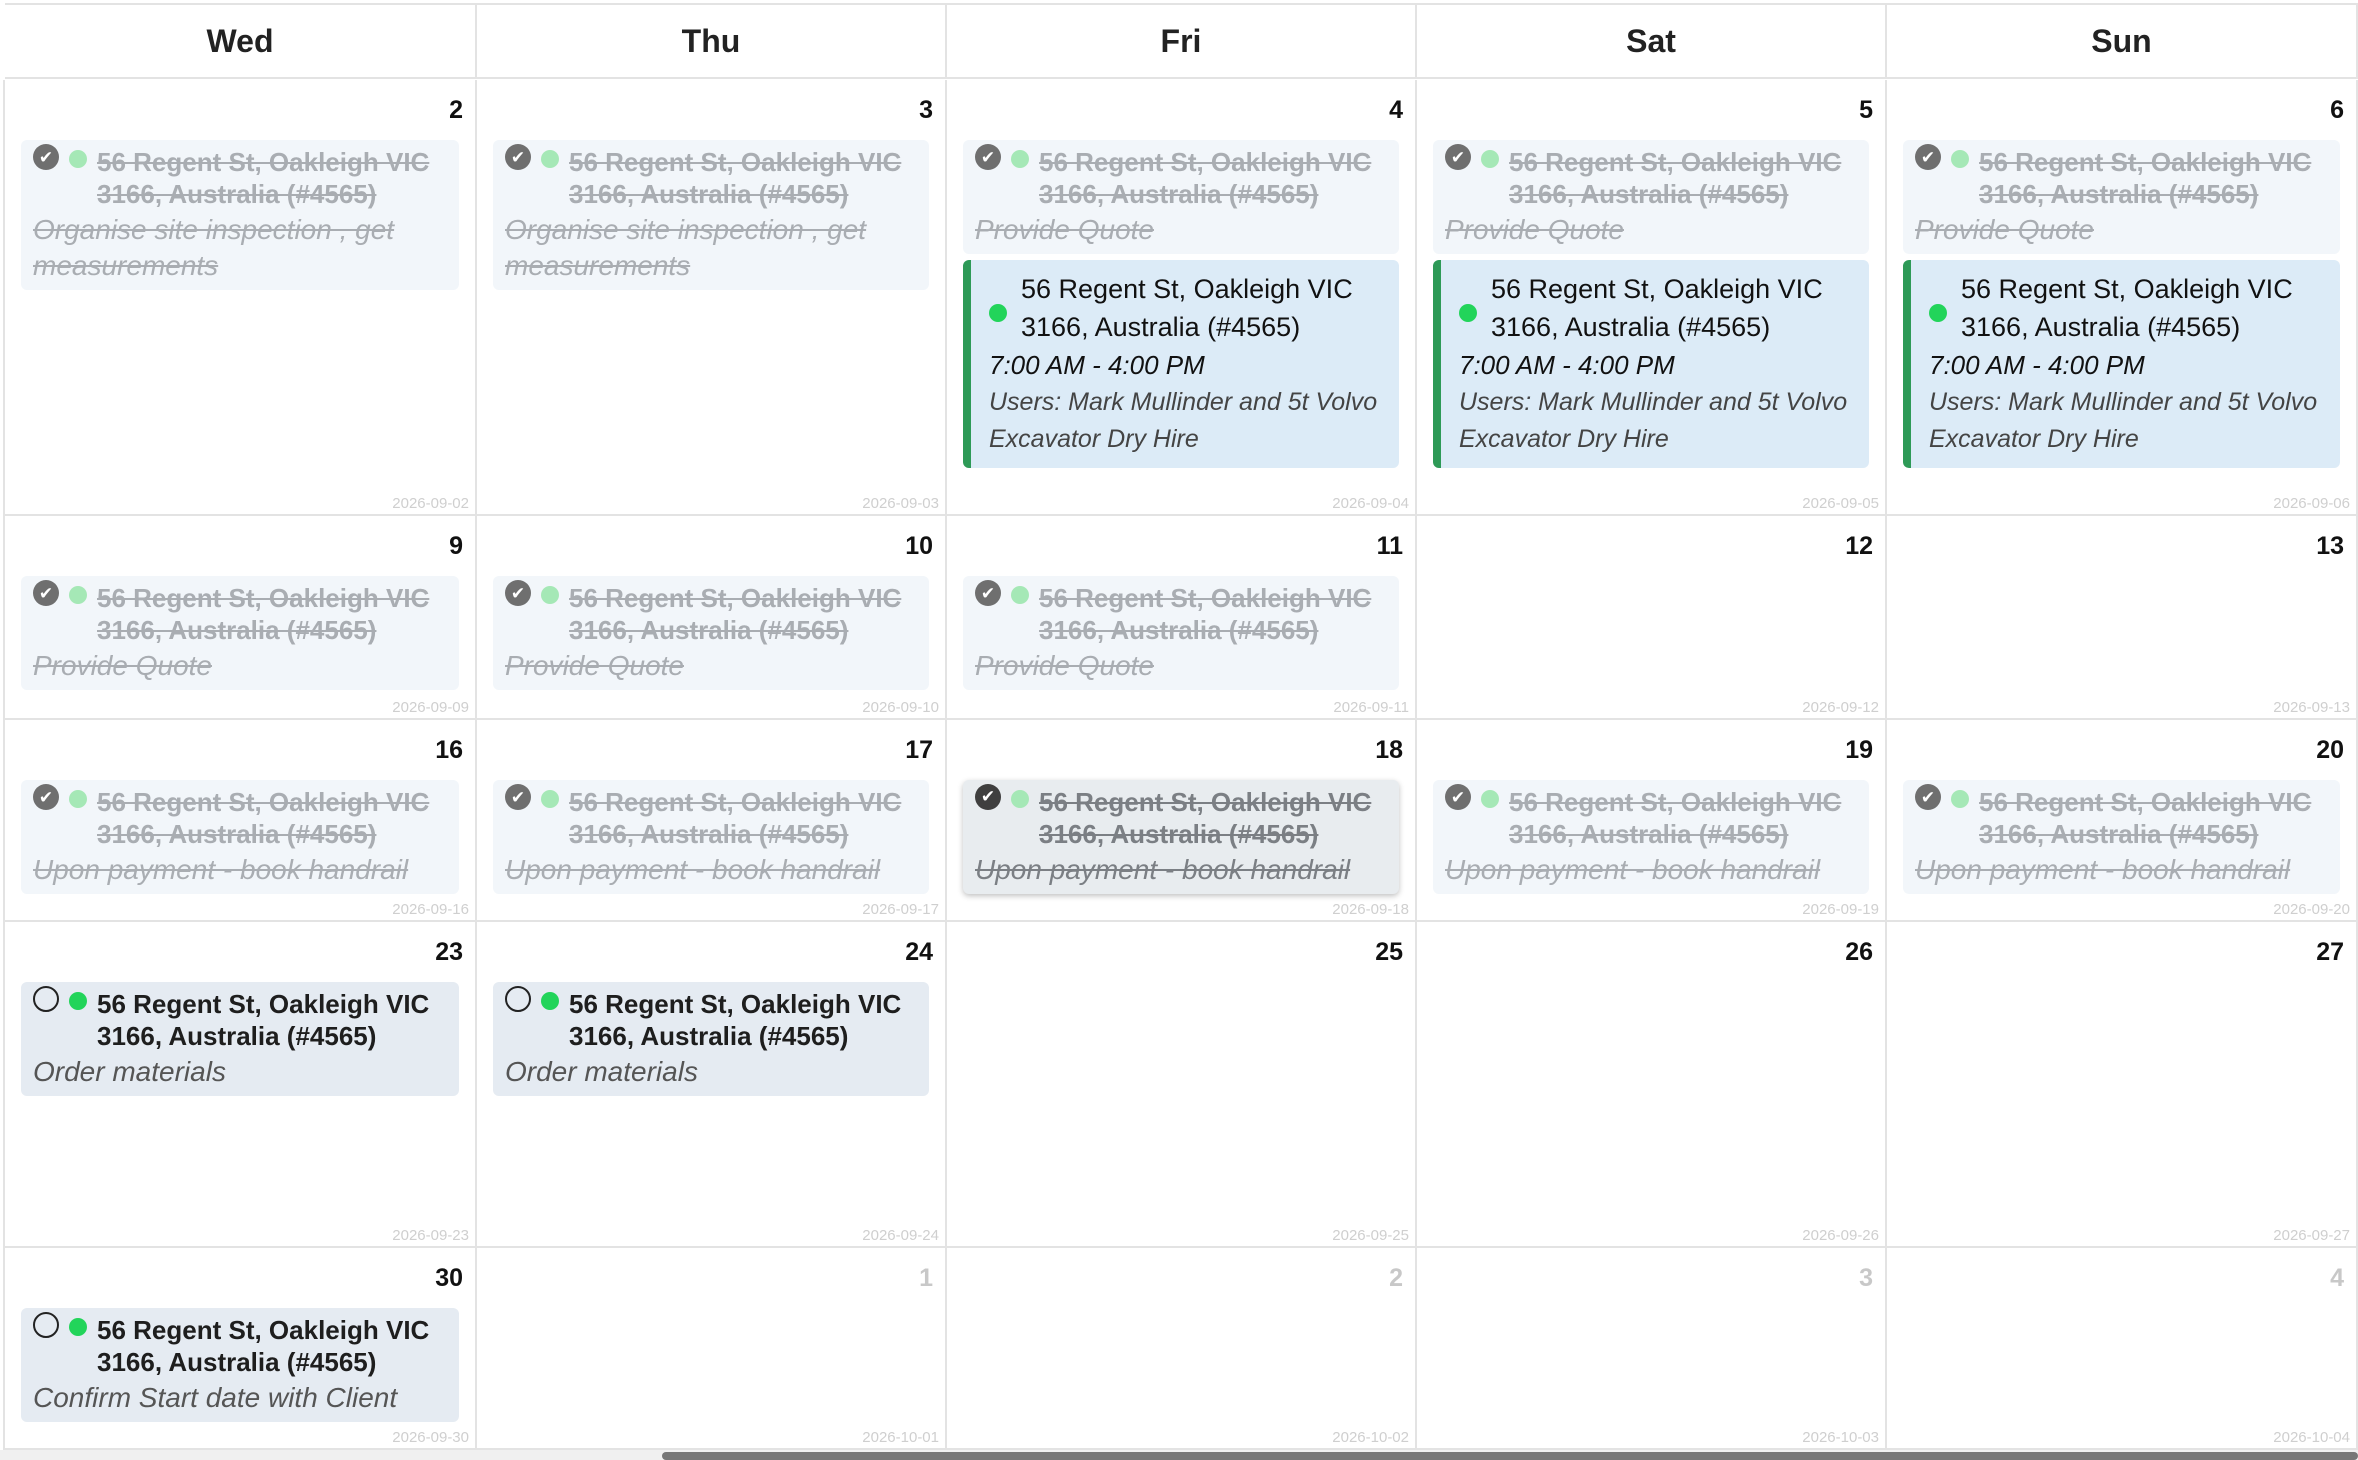 Image resolution: width=2358 pixels, height=1460 pixels. What do you see at coordinates (456, 546) in the screenshot?
I see `day-number: 9` at bounding box center [456, 546].